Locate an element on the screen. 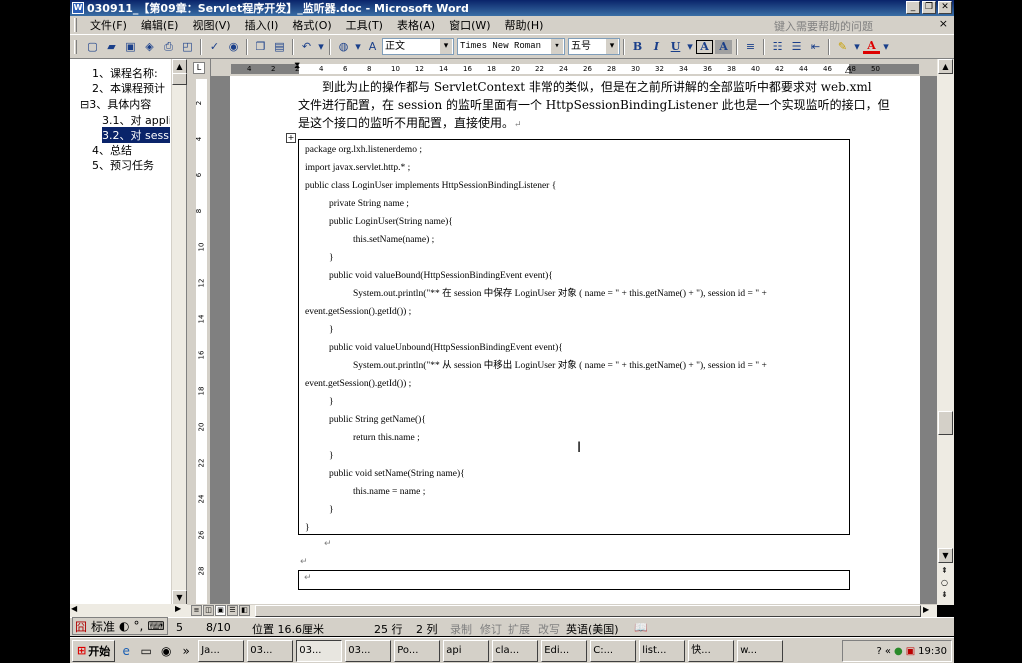 The image size is (1022, 663). underline-button: U is located at coordinates (675, 46).